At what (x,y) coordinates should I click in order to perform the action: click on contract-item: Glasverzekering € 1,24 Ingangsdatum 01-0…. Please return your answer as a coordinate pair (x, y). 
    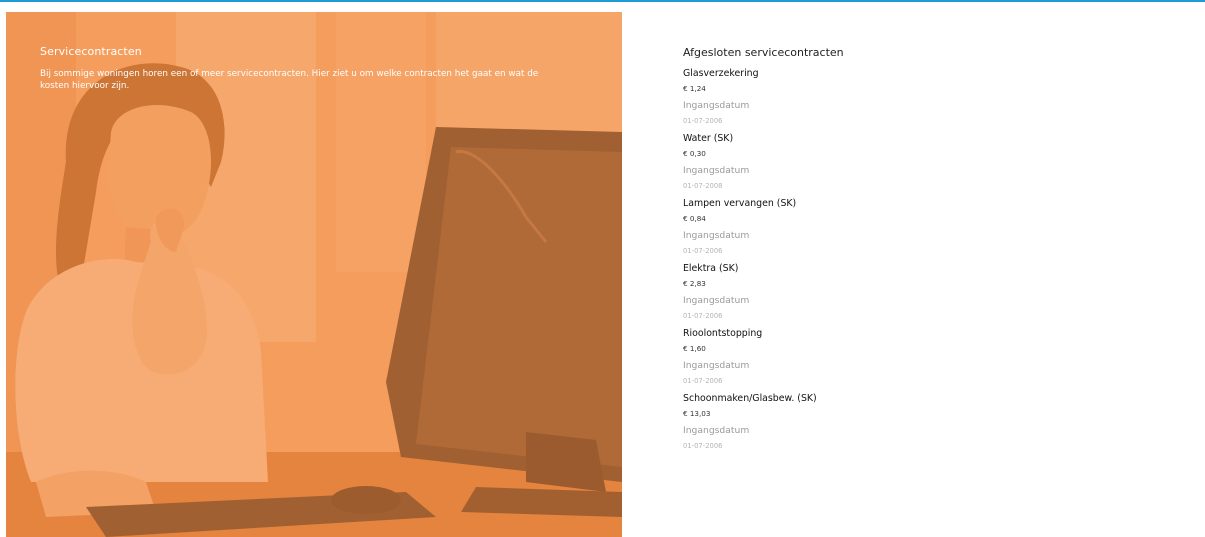
    Looking at the image, I should click on (923, 99).